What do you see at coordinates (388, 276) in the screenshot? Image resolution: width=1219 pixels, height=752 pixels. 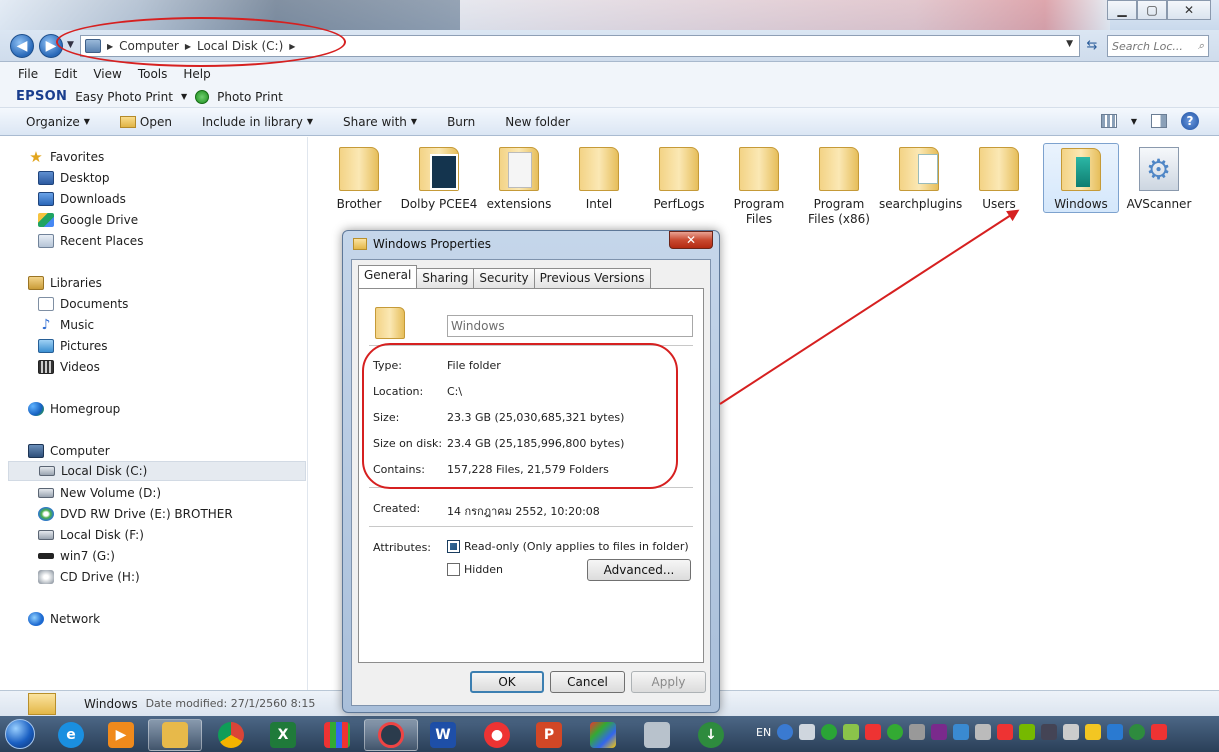 I see `tab-general: General` at bounding box center [388, 276].